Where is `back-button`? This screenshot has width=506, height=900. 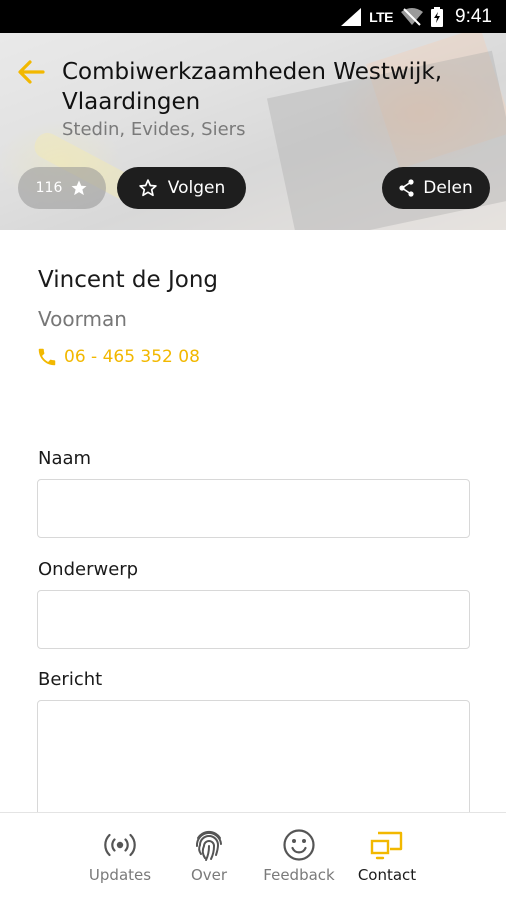 back-button is located at coordinates (31, 72).